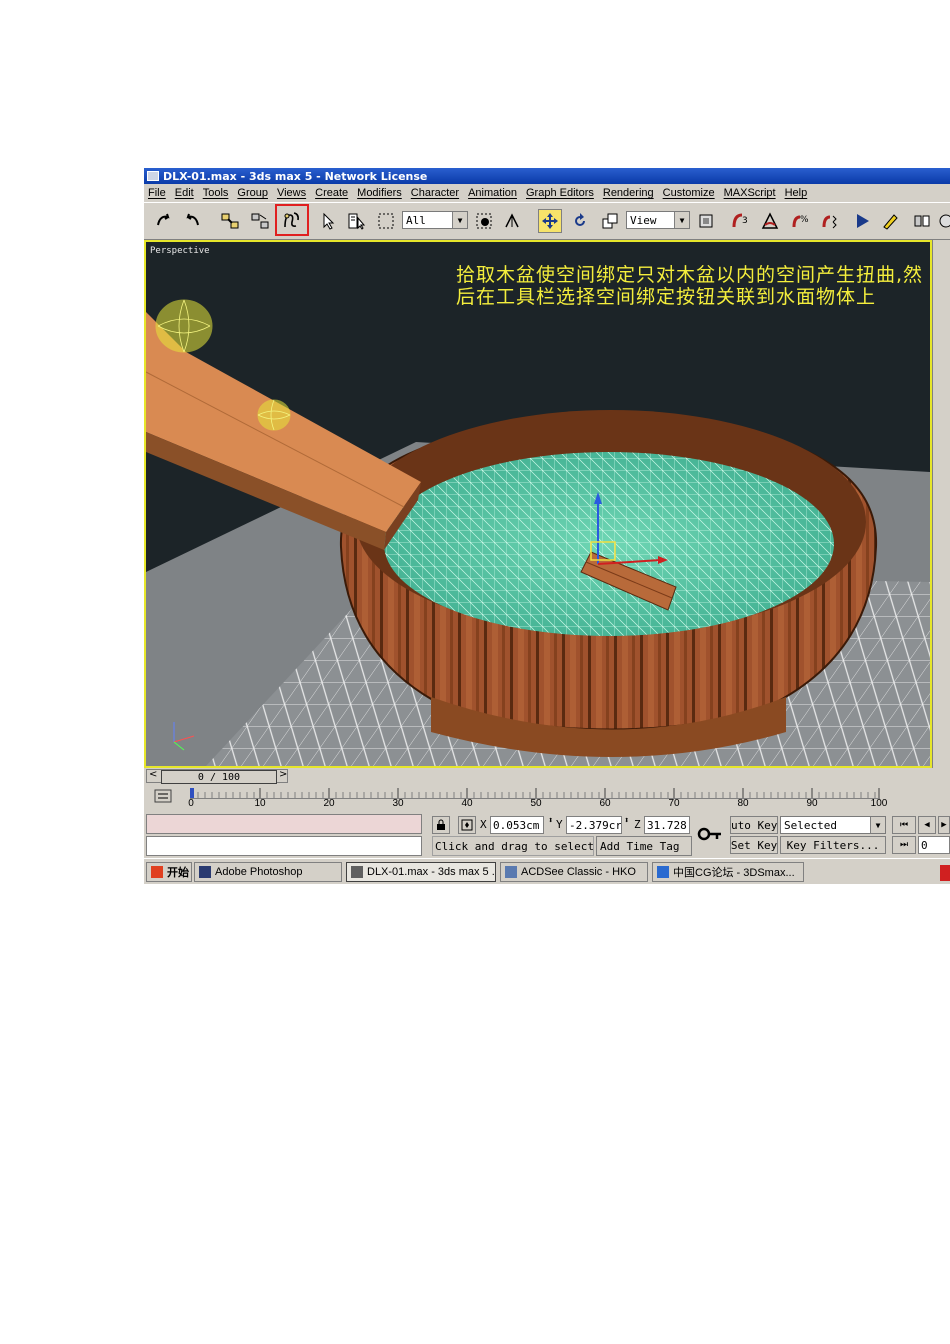 This screenshot has height=1344, width=950. What do you see at coordinates (512, 221) in the screenshot?
I see `snap-3d-icon` at bounding box center [512, 221].